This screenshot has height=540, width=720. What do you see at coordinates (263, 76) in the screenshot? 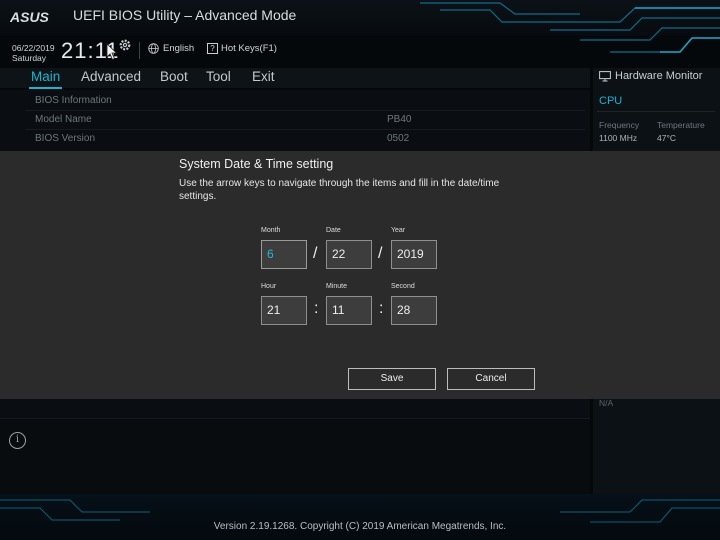
I see `tab-exit: Exit` at bounding box center [263, 76].